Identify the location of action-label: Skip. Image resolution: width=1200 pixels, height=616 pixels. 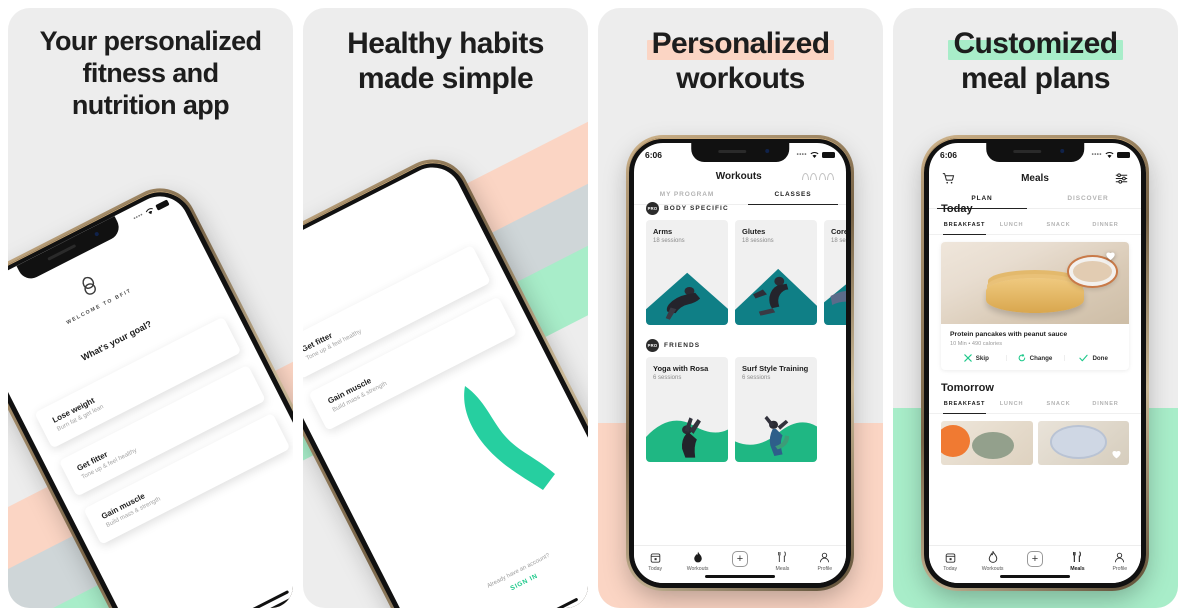
(982, 358).